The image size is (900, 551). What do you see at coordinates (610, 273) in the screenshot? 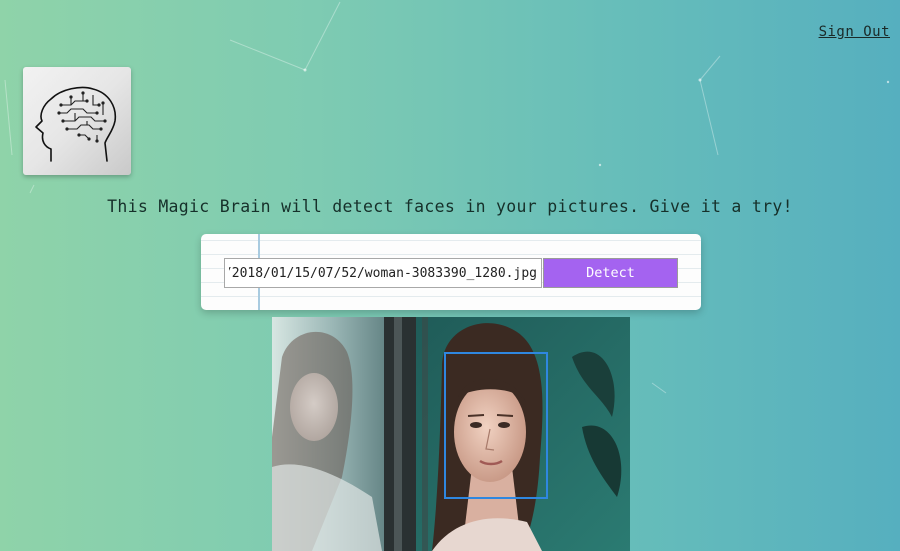
I see `detect-button: Detect` at bounding box center [610, 273].